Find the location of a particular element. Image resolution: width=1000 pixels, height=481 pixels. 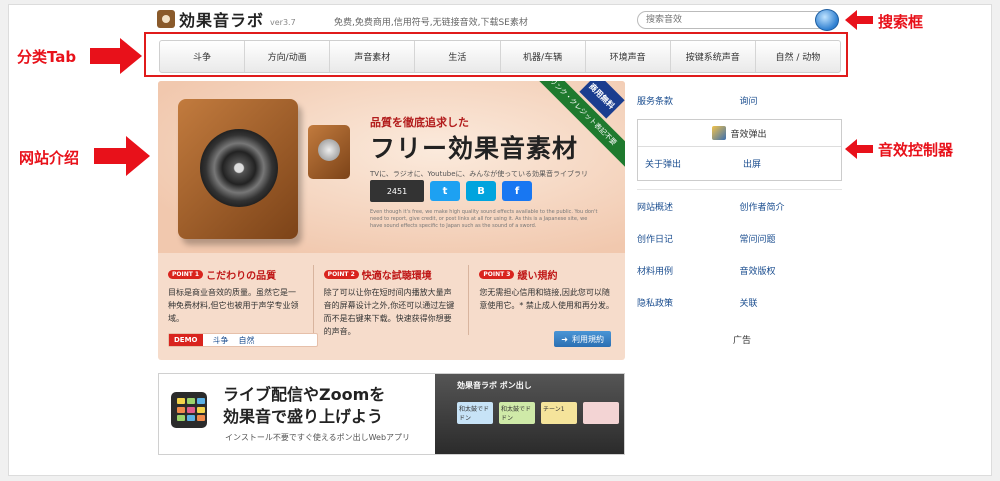

sfx-controller: 音效弹出 关于弹出 出屏 is located at coordinates (739, 150).